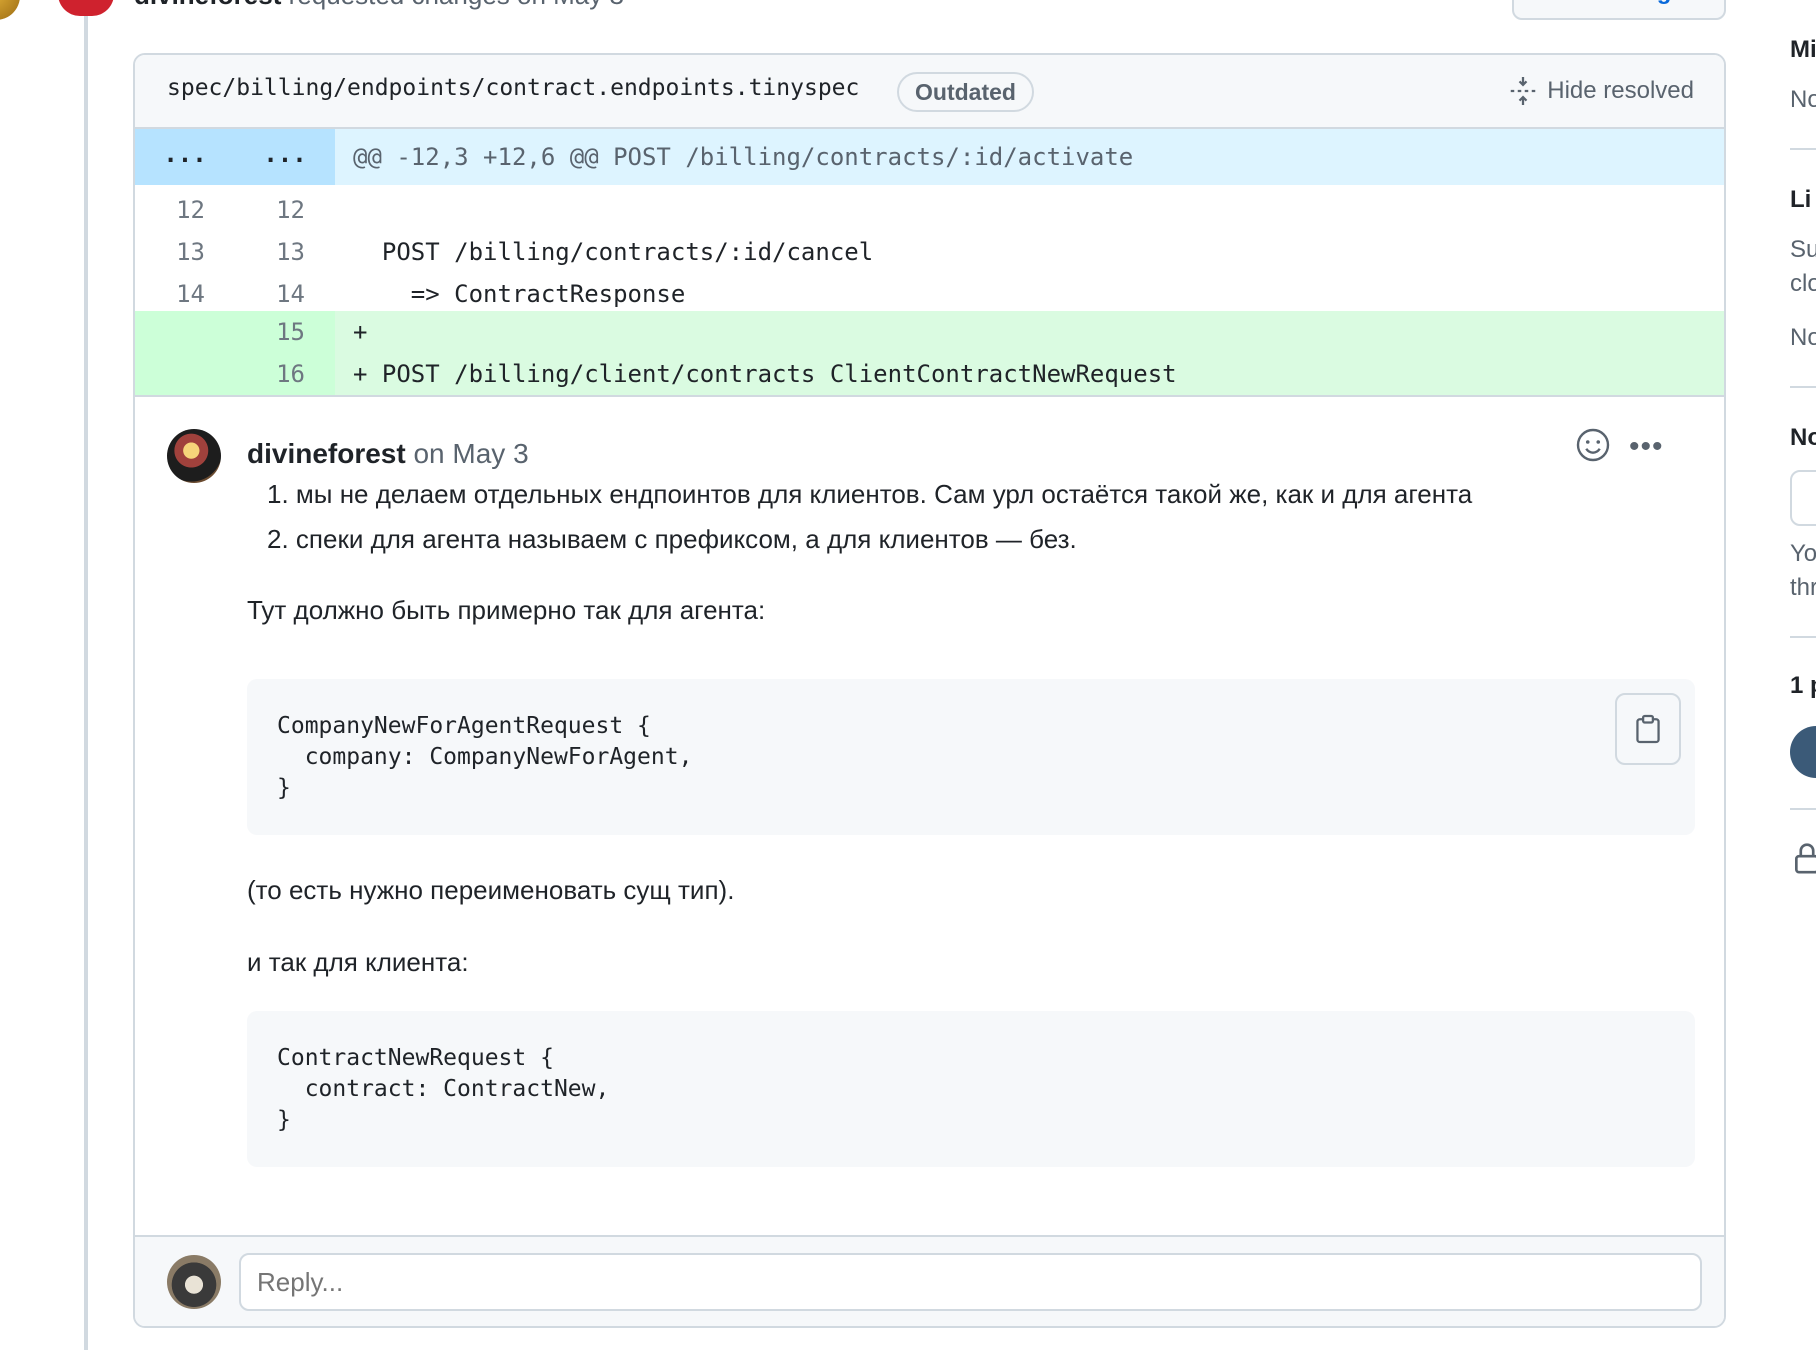 The image size is (1816, 1350). I want to click on add-reaction-icon, so click(1593, 445).